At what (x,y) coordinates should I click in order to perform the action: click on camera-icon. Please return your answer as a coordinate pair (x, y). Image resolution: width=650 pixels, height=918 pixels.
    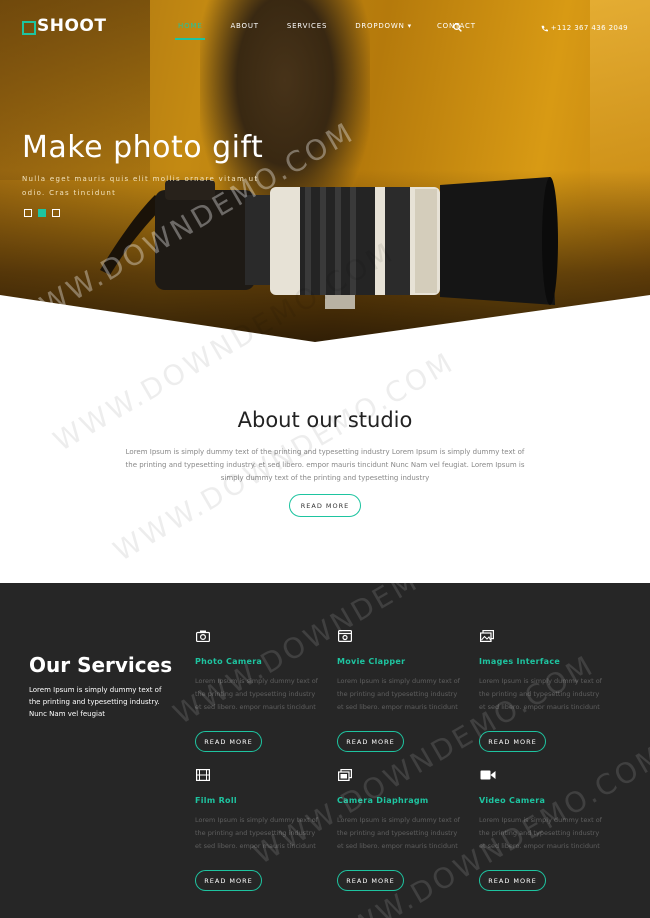
    Looking at the image, I should click on (203, 636).